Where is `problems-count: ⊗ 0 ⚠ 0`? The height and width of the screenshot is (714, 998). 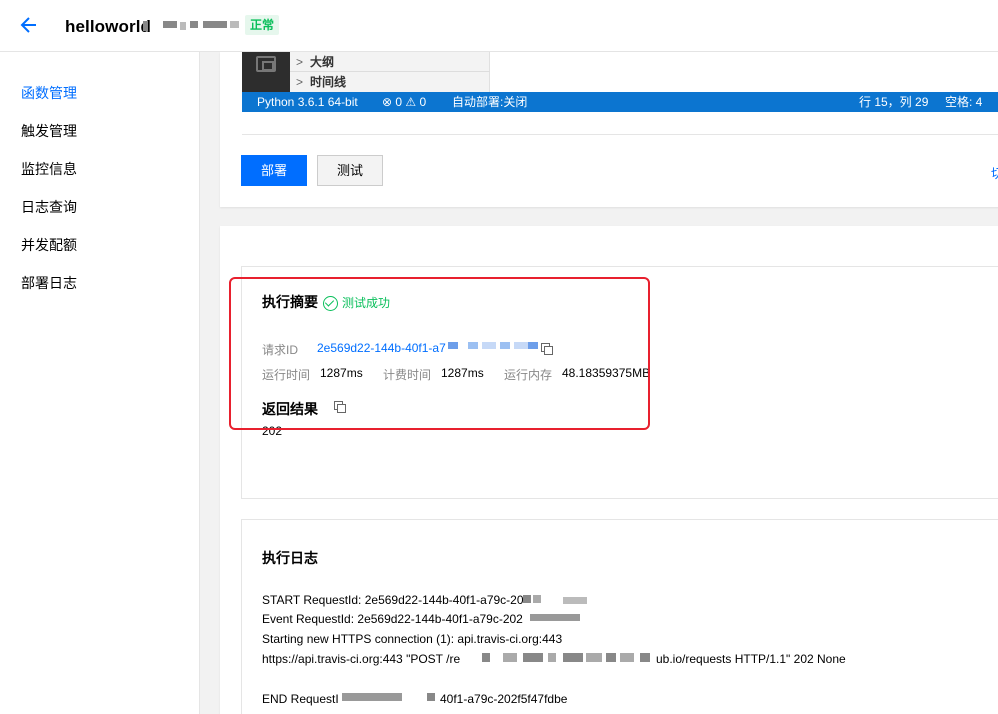
problems-count: ⊗ 0 ⚠ 0 is located at coordinates (404, 102).